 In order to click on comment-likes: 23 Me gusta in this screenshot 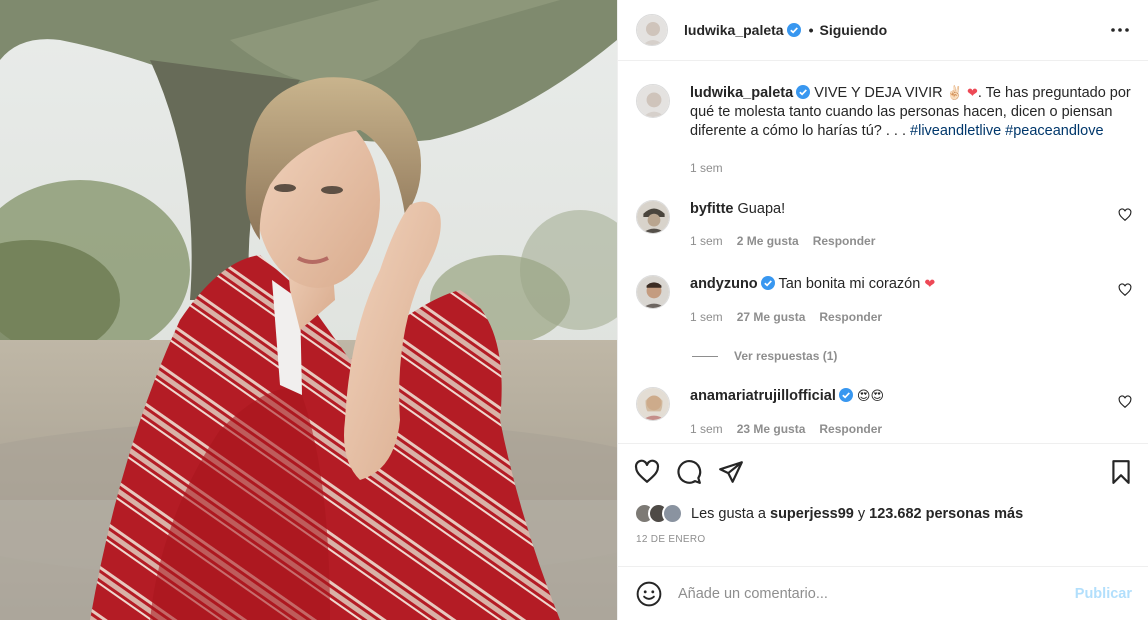, I will do `click(771, 429)`.